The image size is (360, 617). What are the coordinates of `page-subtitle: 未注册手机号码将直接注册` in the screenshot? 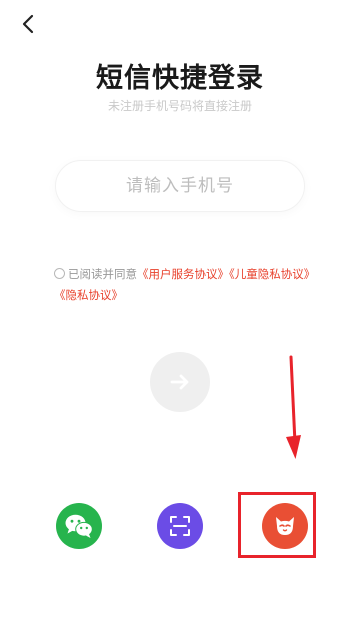 It's located at (179, 106).